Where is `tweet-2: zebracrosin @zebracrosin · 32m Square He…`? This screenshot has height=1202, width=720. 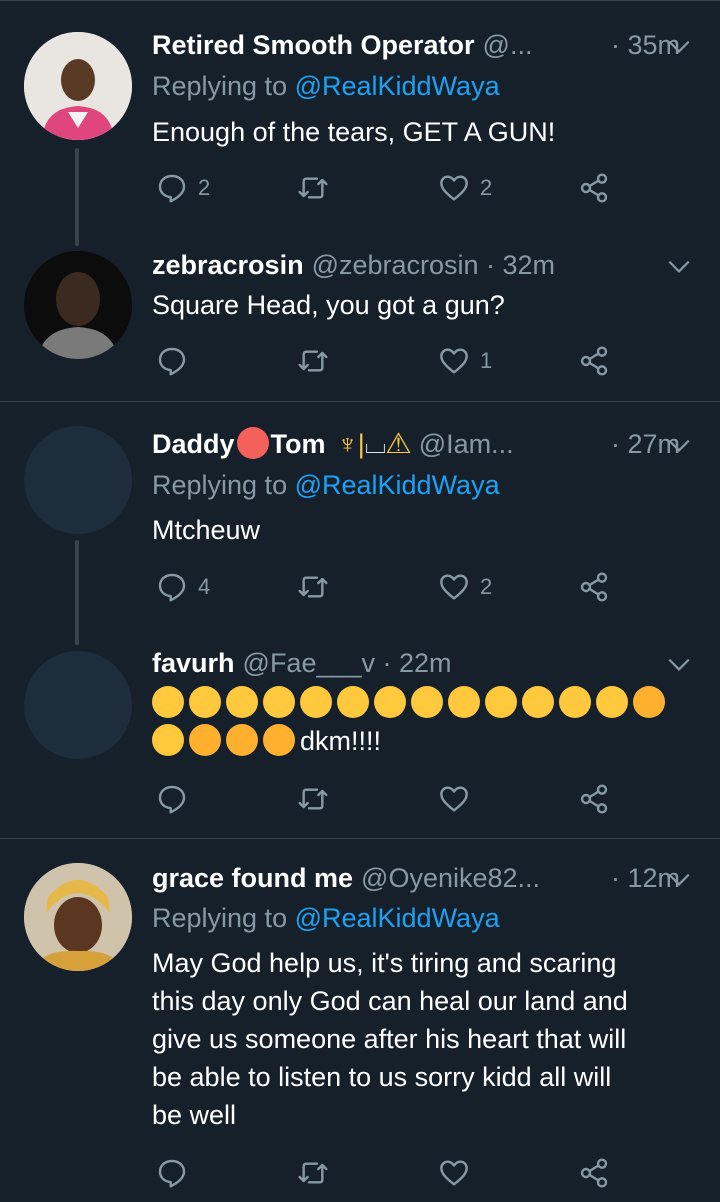 tweet-2: zebracrosin @zebracrosin · 32m Square He… is located at coordinates (360, 320).